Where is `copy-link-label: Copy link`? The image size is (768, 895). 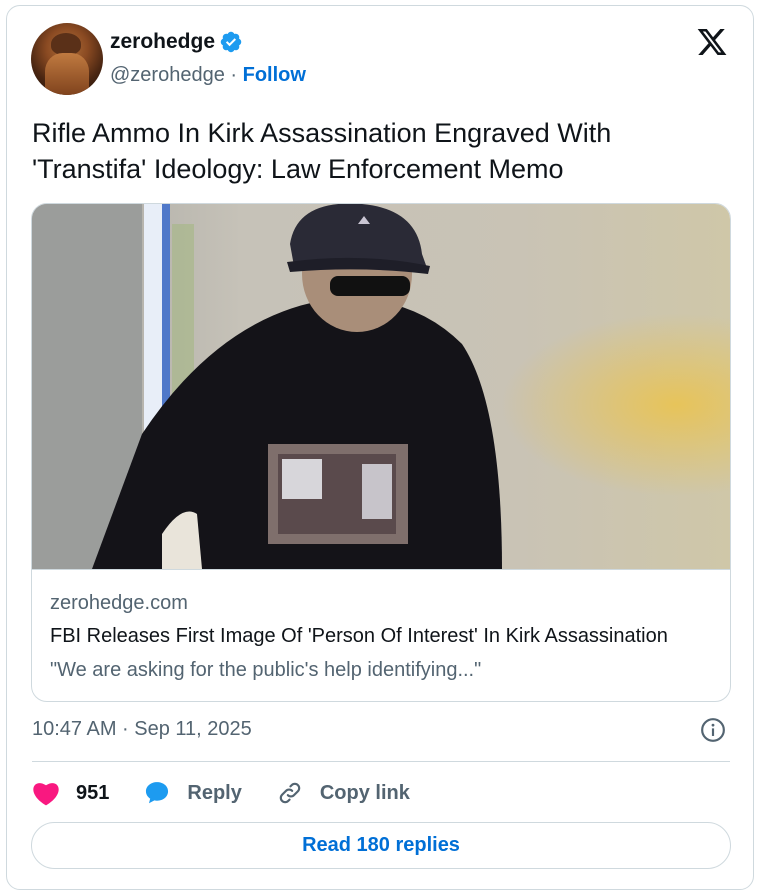 copy-link-label: Copy link is located at coordinates (364, 792).